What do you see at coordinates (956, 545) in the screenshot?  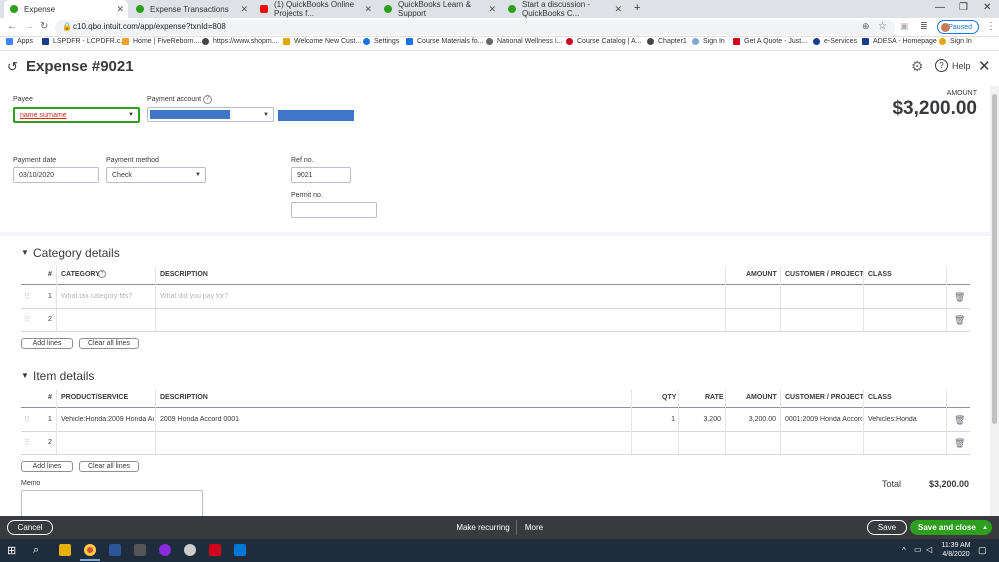 I see `clock-time: 11:39 AM` at bounding box center [956, 545].